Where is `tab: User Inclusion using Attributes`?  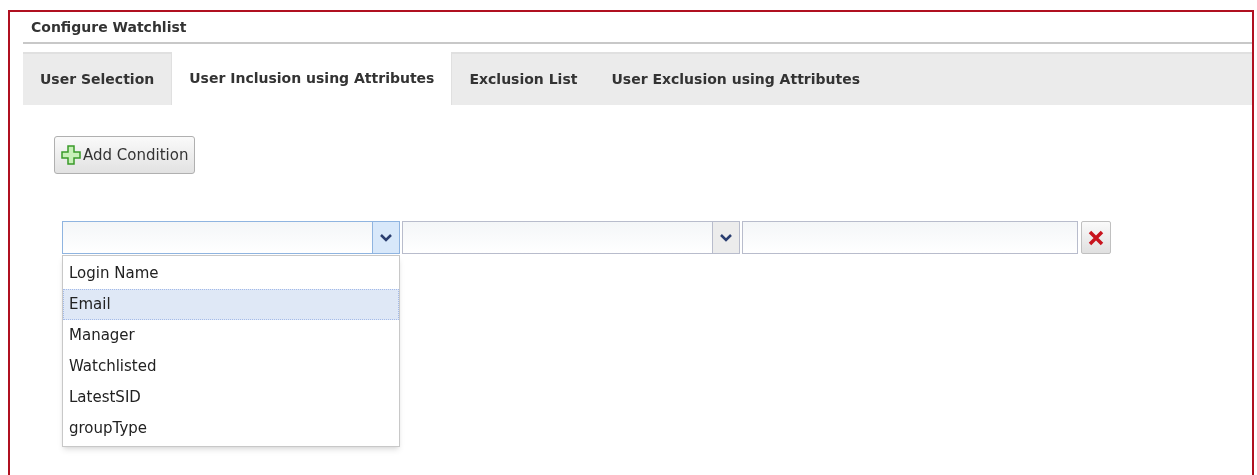
tab: User Inclusion using Attributes is located at coordinates (312, 78).